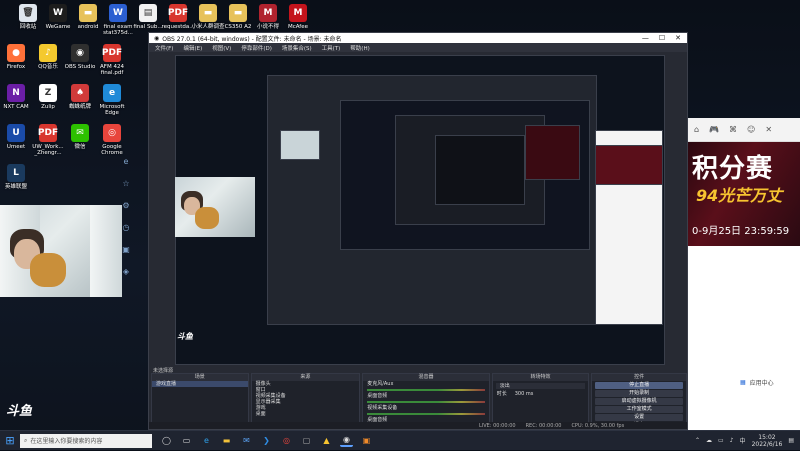  I want to click on battery-icon: ▭, so click(721, 440).